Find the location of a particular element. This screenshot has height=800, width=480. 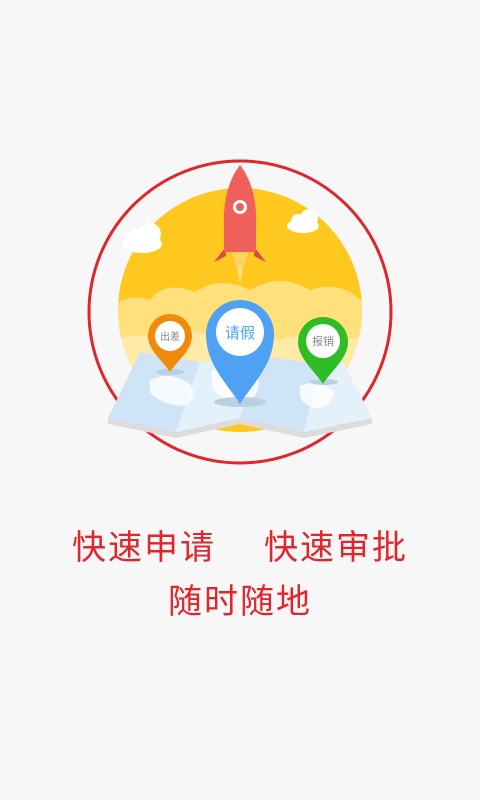

slogan-quick-apply: 快速申请 is located at coordinates (144, 548).